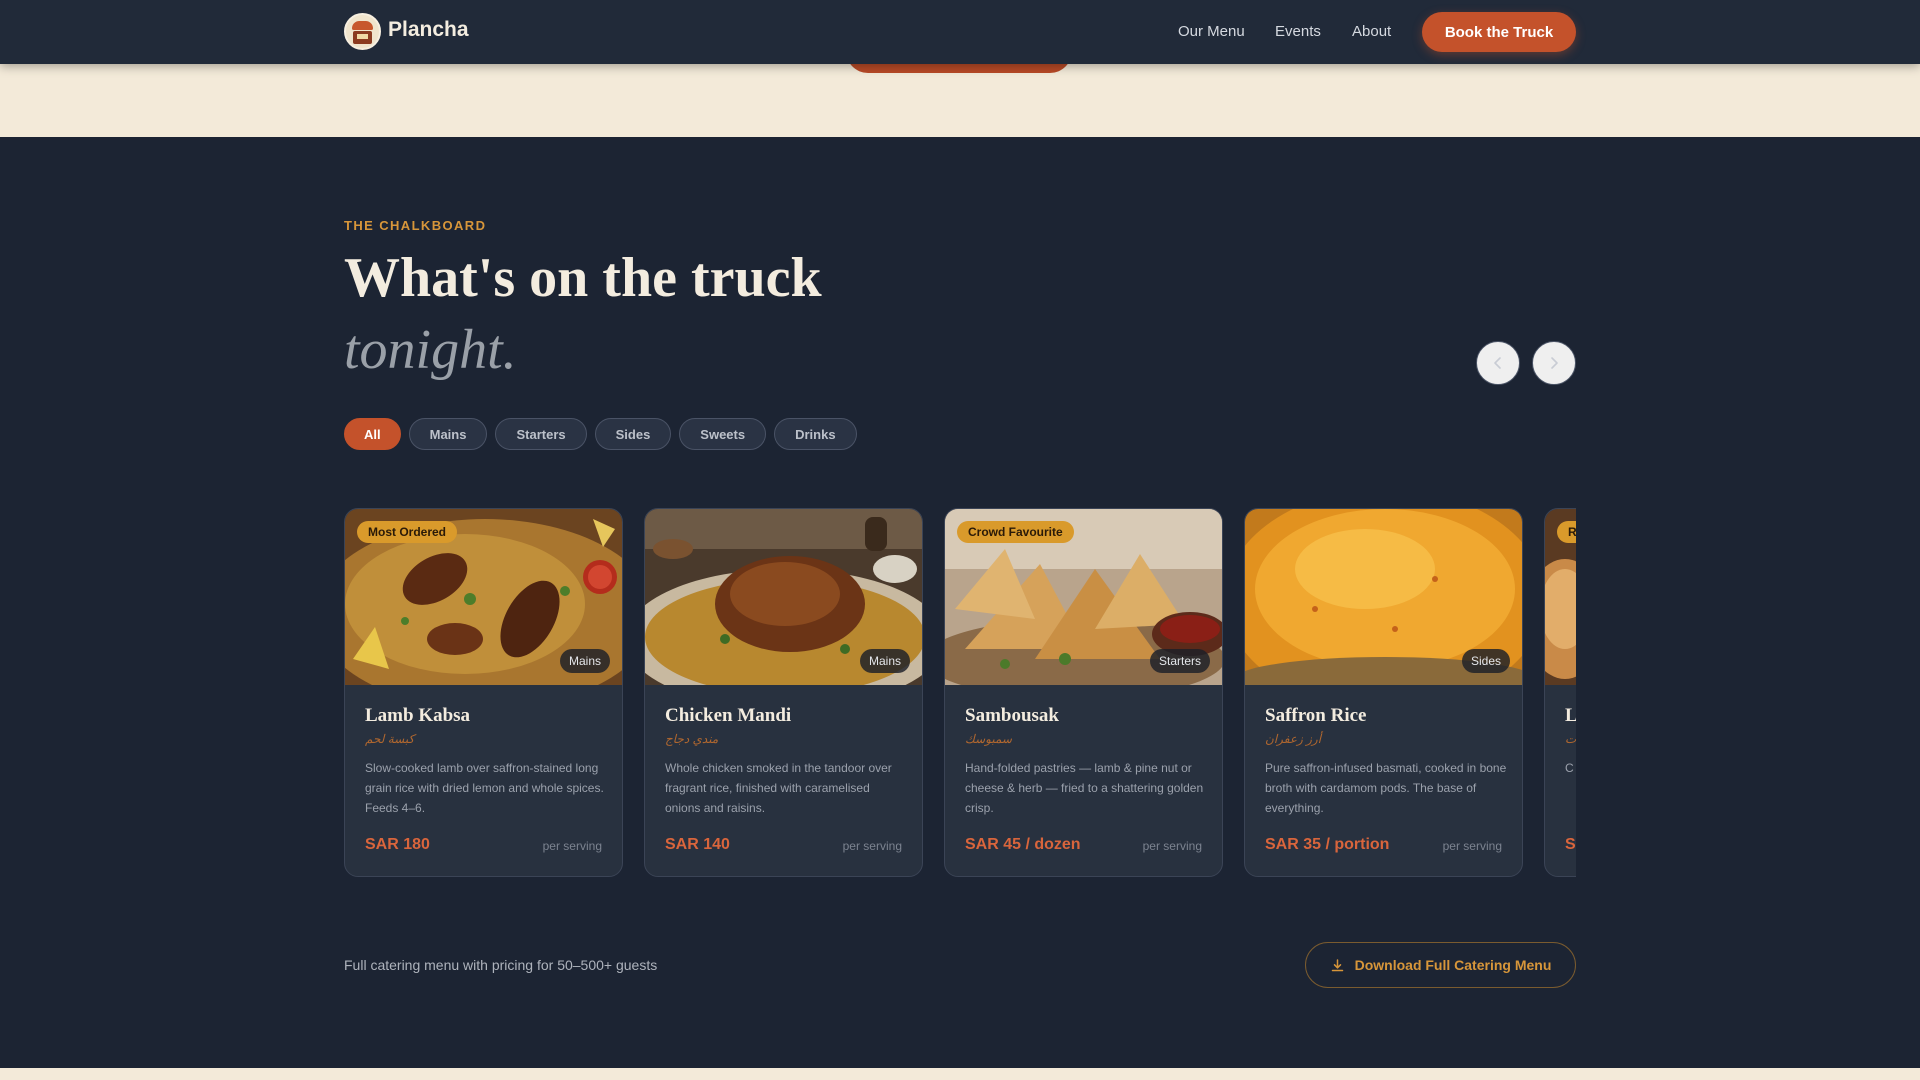 This screenshot has height=1080, width=1920. I want to click on menu-card-partial: R L ت C m th S, so click(1560, 692).